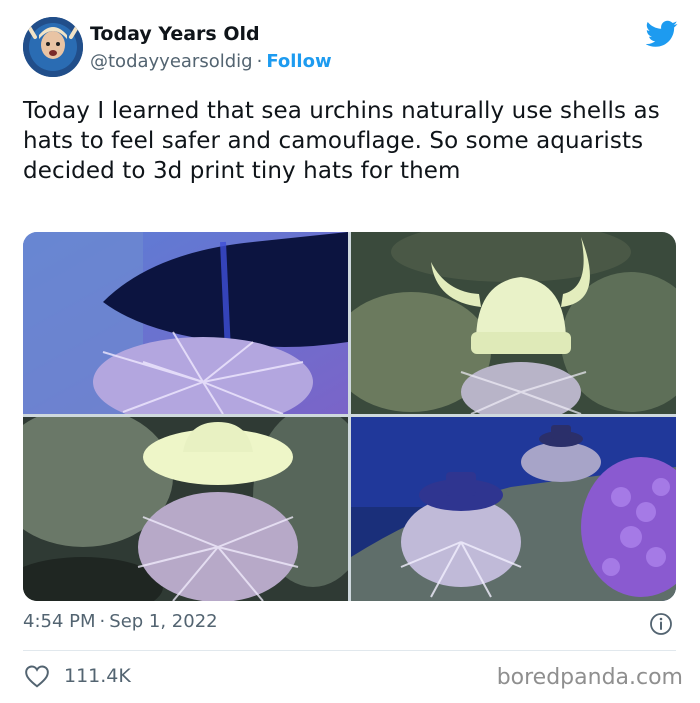  I want to click on watermark: boredpanda.com, so click(589, 677).